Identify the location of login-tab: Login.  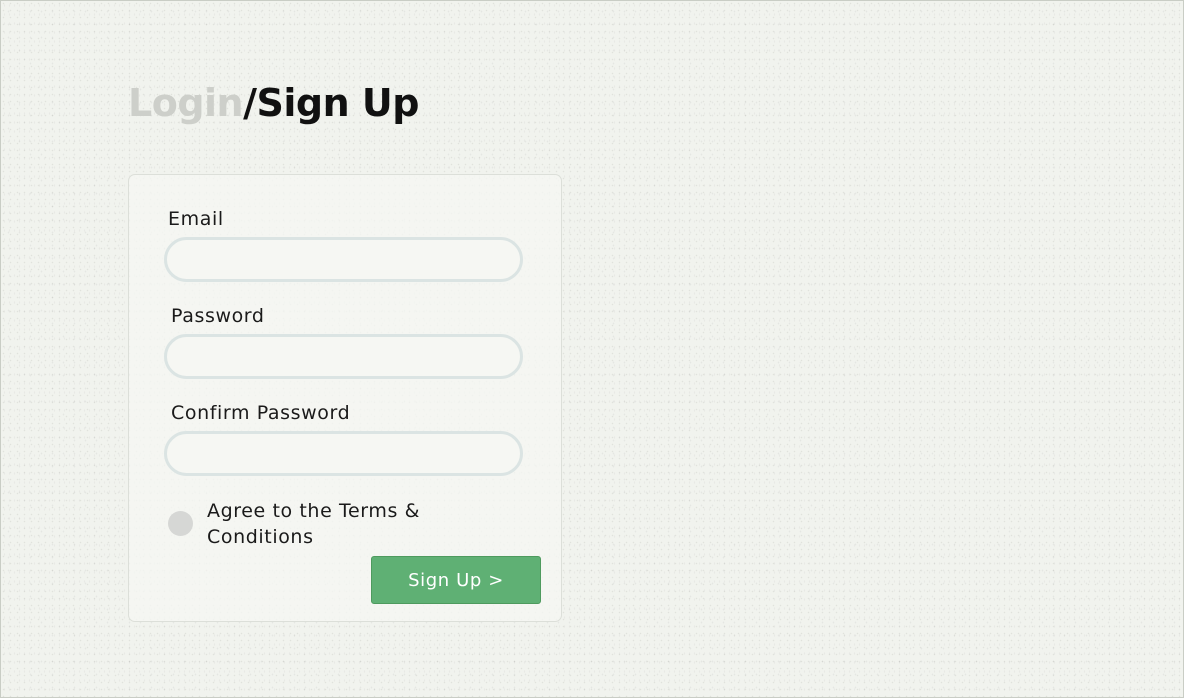
(186, 103).